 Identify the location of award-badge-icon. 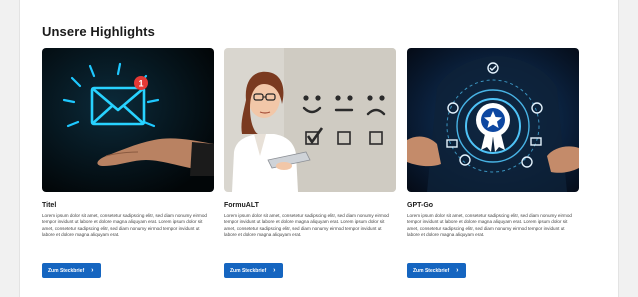
(493, 120).